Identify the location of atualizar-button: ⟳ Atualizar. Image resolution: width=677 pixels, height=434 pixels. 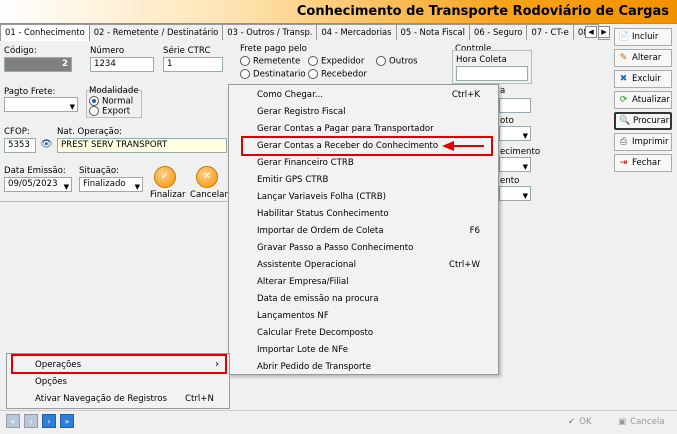
(643, 100).